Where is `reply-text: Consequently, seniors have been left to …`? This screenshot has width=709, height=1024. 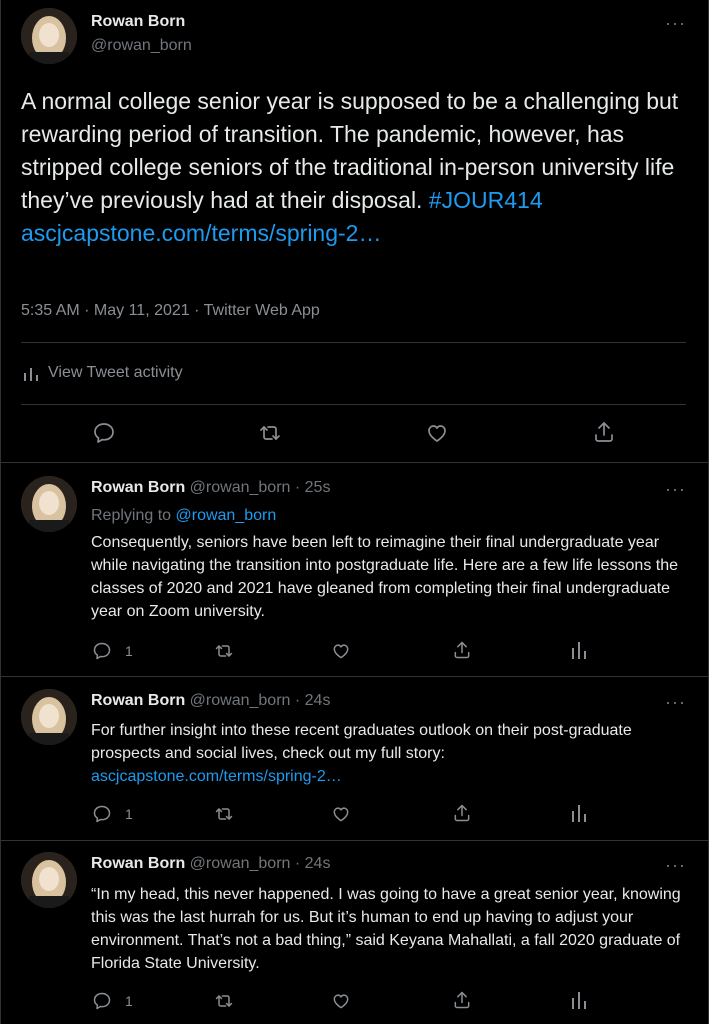
reply-text: Consequently, seniors have been left to … is located at coordinates (385, 577).